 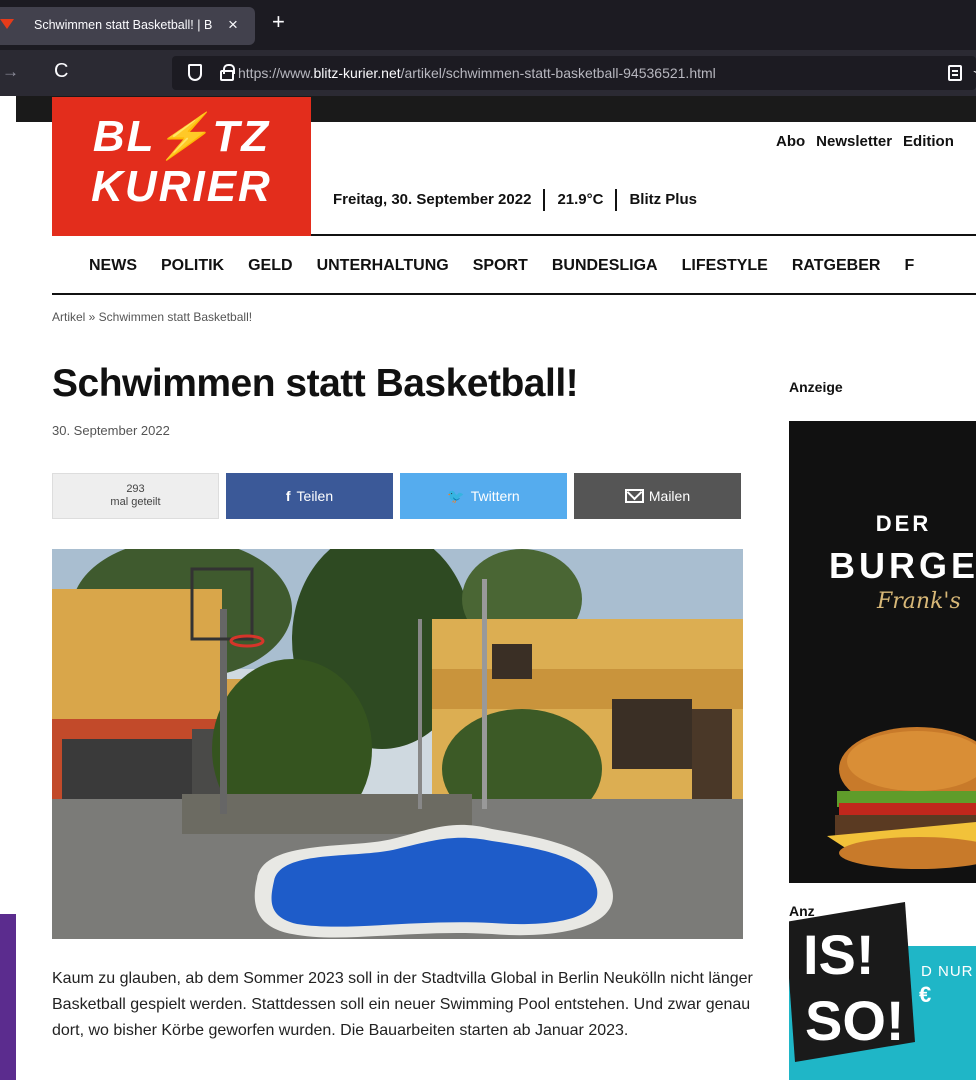 I want to click on breadcrumb: Artikel » Schwimmen statt Basketball!, so click(x=152, y=317).